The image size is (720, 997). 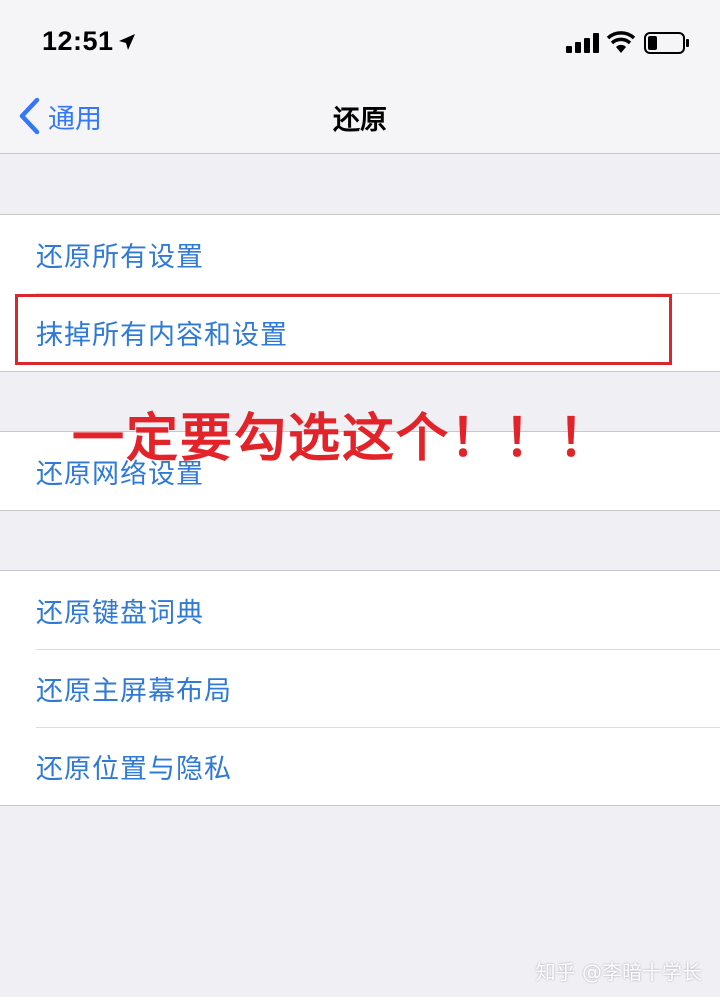 I want to click on status-time: 12:51, so click(x=78, y=41).